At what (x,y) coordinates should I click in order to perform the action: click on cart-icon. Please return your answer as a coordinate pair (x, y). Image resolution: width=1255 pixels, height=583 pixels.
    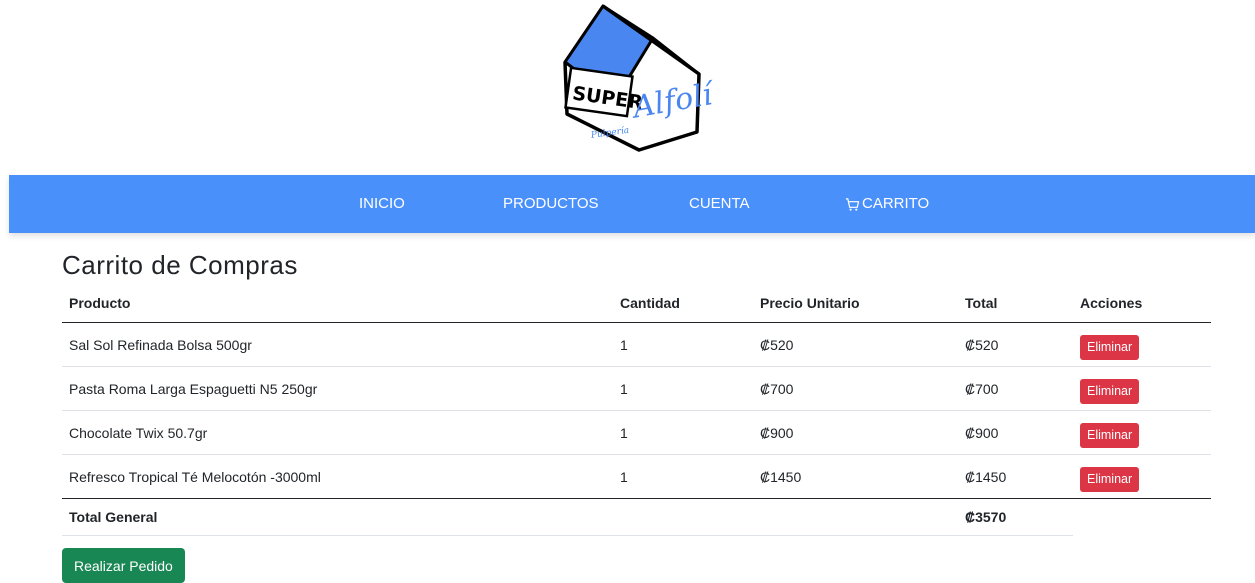
    Looking at the image, I should click on (852, 204).